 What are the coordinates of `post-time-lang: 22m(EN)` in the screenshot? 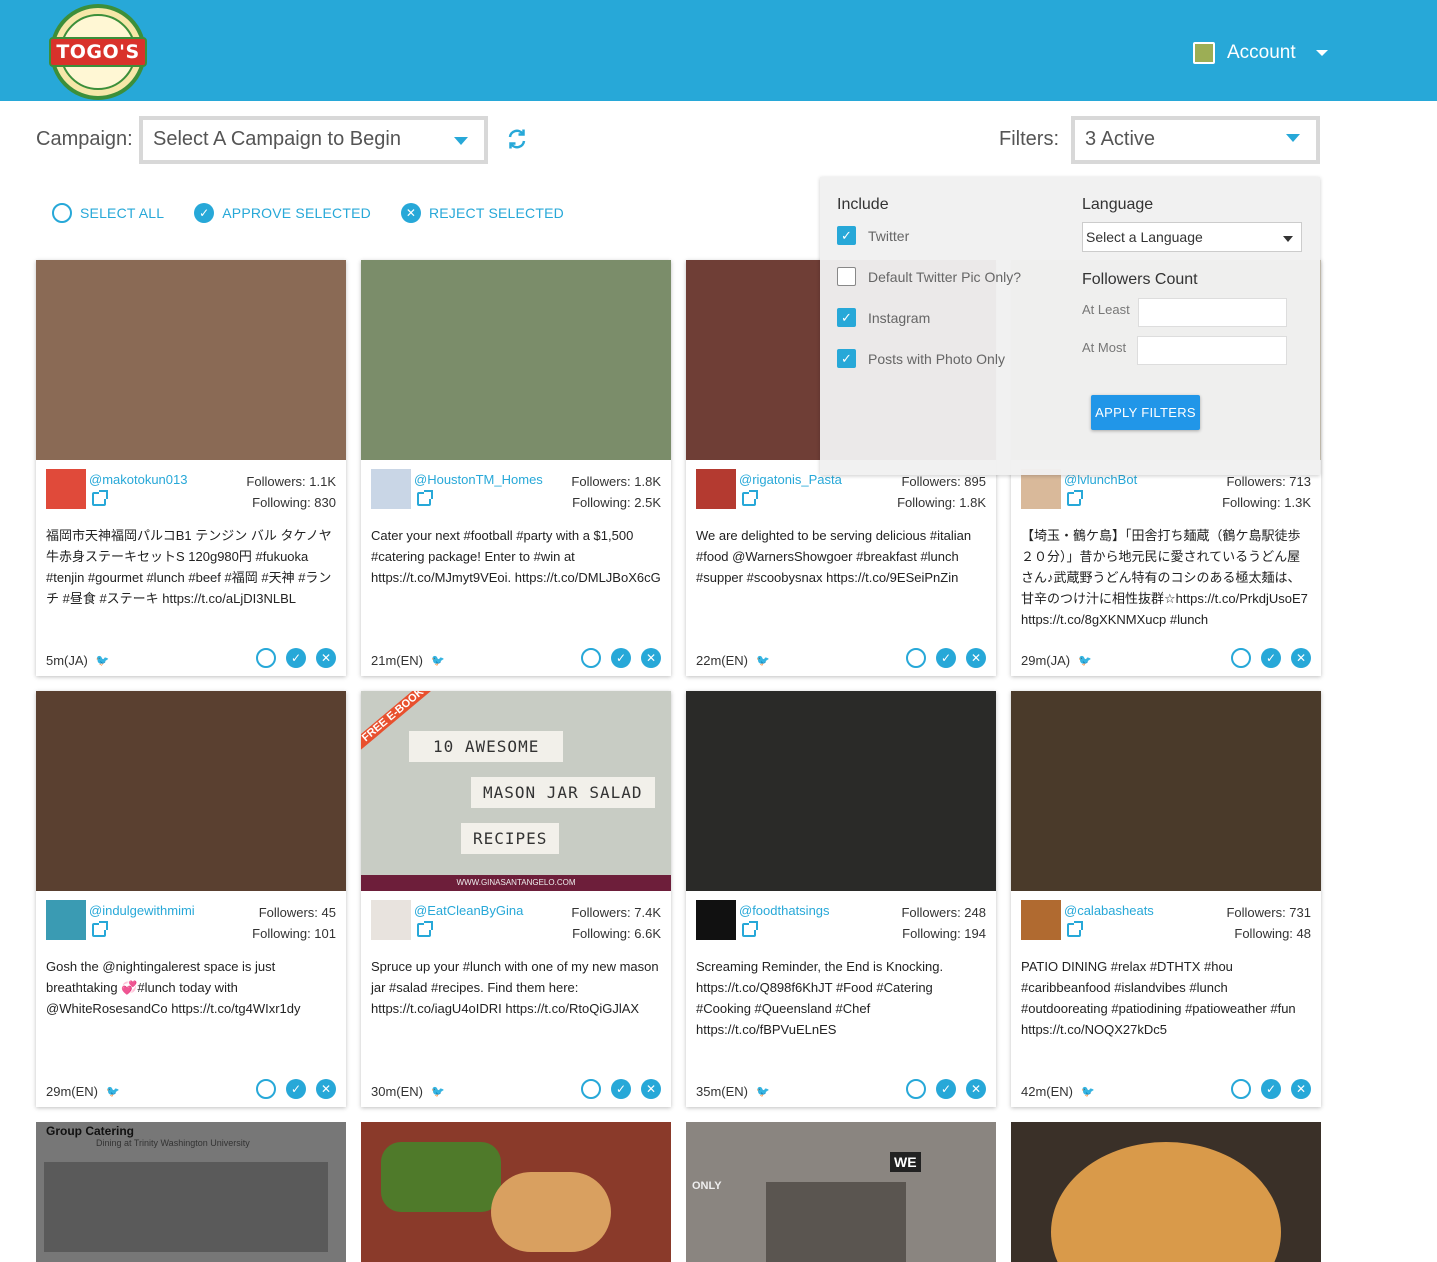 It's located at (722, 660).